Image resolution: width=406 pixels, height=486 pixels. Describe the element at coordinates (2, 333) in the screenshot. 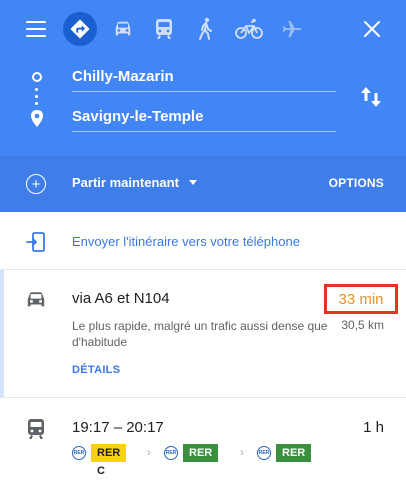

I see `selected-indicator` at that location.